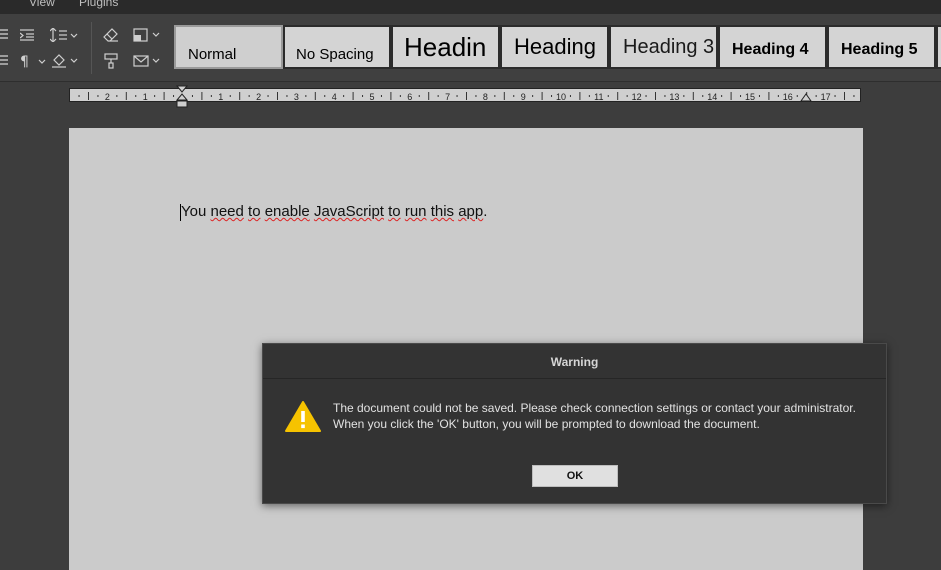 This screenshot has width=941, height=570. Describe the element at coordinates (415, 211) in the screenshot. I see `word-misspelled: run` at that location.